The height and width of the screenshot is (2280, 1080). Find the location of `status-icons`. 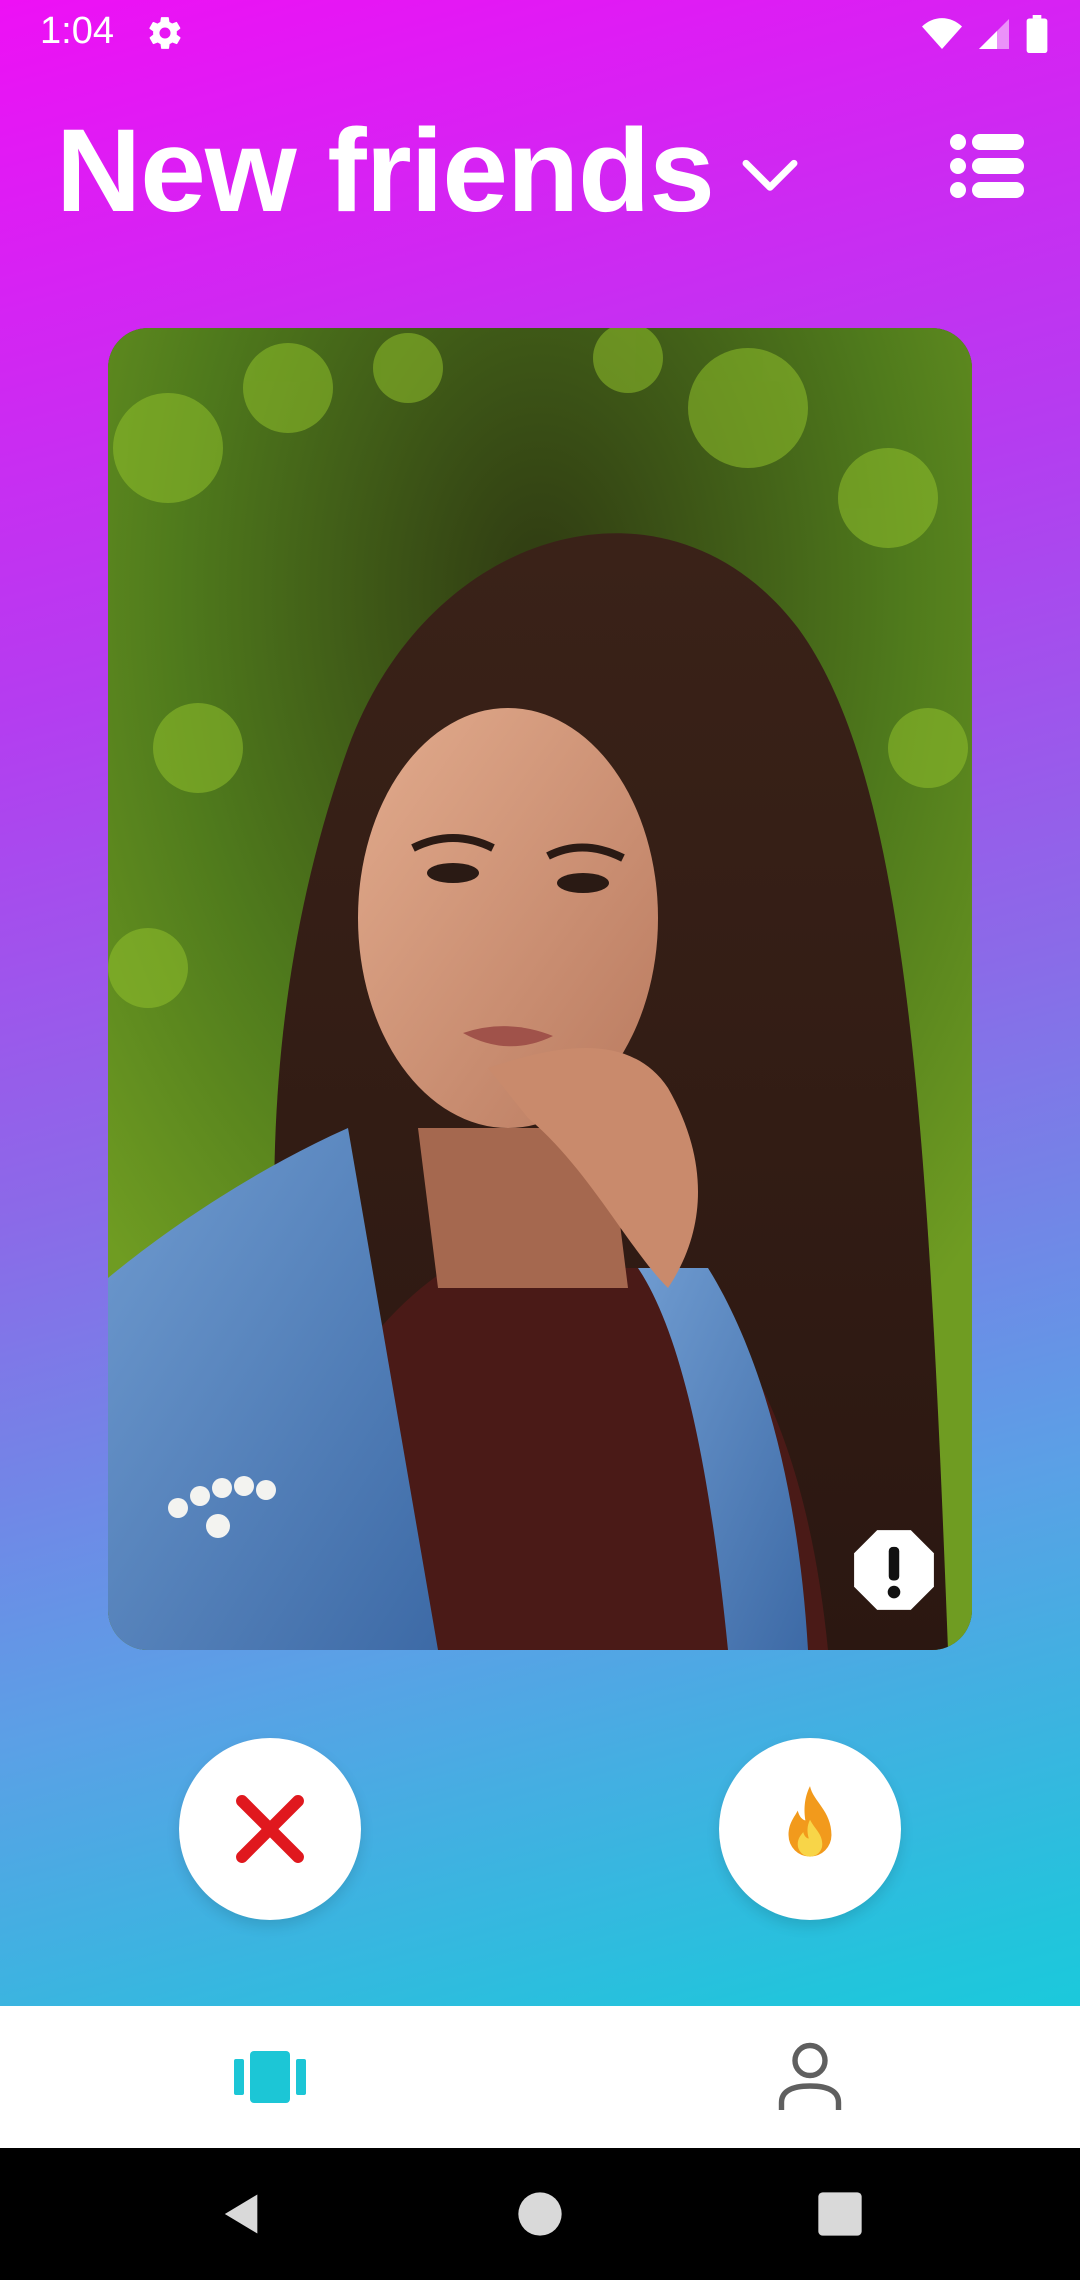

status-icons is located at coordinates (985, 34).